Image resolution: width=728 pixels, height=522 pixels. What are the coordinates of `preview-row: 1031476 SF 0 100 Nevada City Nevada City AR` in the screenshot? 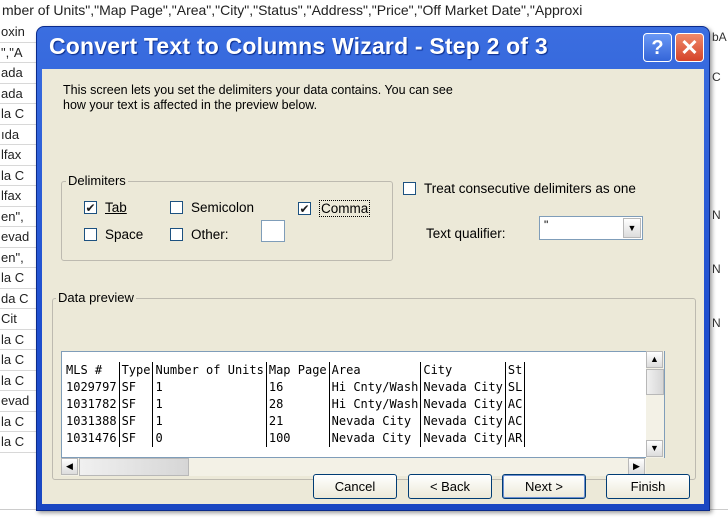 It's located at (295, 438).